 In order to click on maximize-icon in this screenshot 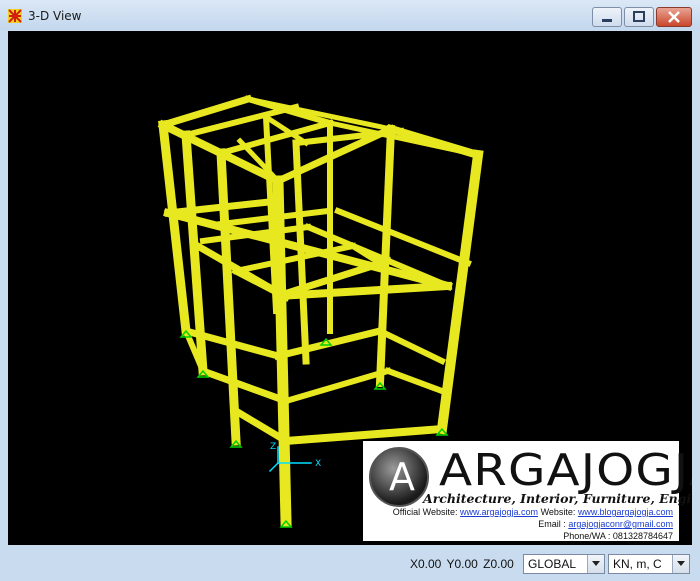, I will do `click(639, 16)`.